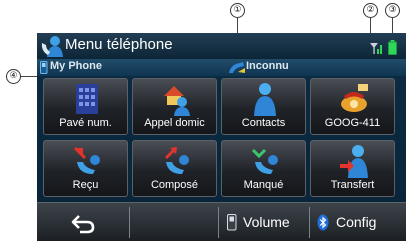 The image size is (406, 241). I want to click on header-bar: Menu téléphone, so click(221, 46).